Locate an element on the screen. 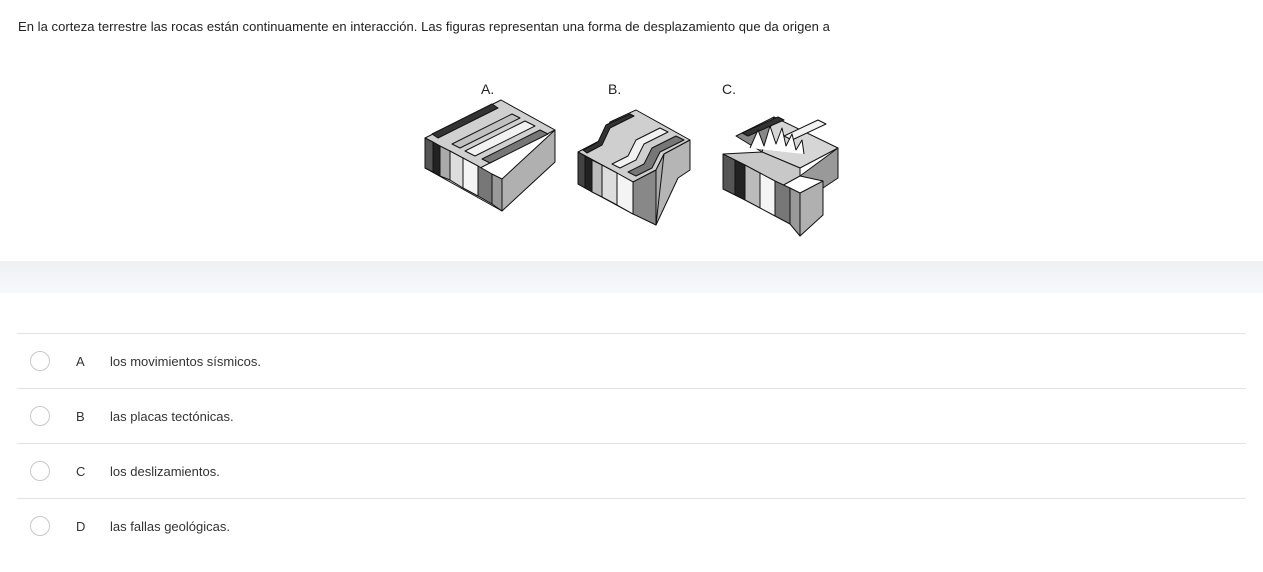  option-a: A los movimientos sísmicos. is located at coordinates (631, 360).